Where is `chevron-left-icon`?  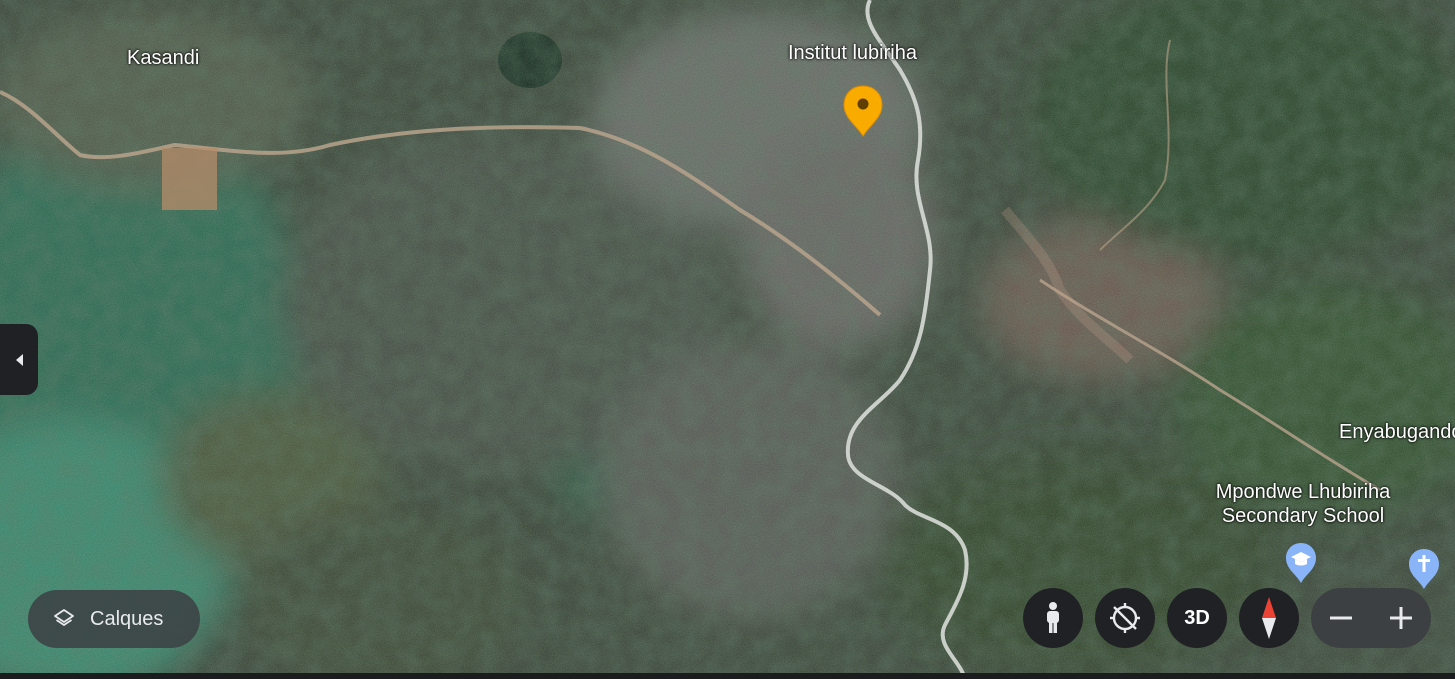 chevron-left-icon is located at coordinates (19, 359).